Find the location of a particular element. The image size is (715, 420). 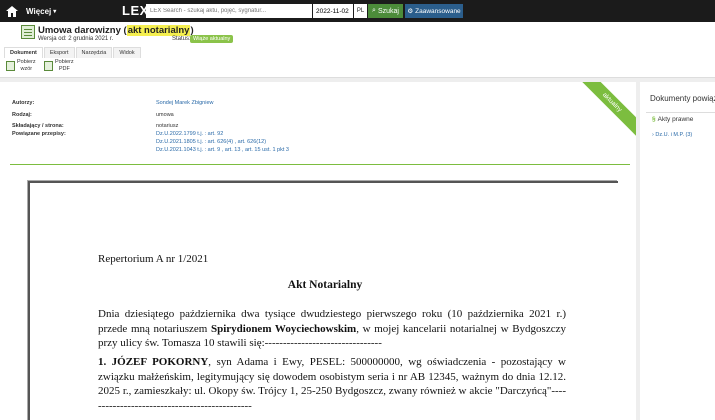

download-pdf-button: Pobierz PDF is located at coordinates (59, 65).